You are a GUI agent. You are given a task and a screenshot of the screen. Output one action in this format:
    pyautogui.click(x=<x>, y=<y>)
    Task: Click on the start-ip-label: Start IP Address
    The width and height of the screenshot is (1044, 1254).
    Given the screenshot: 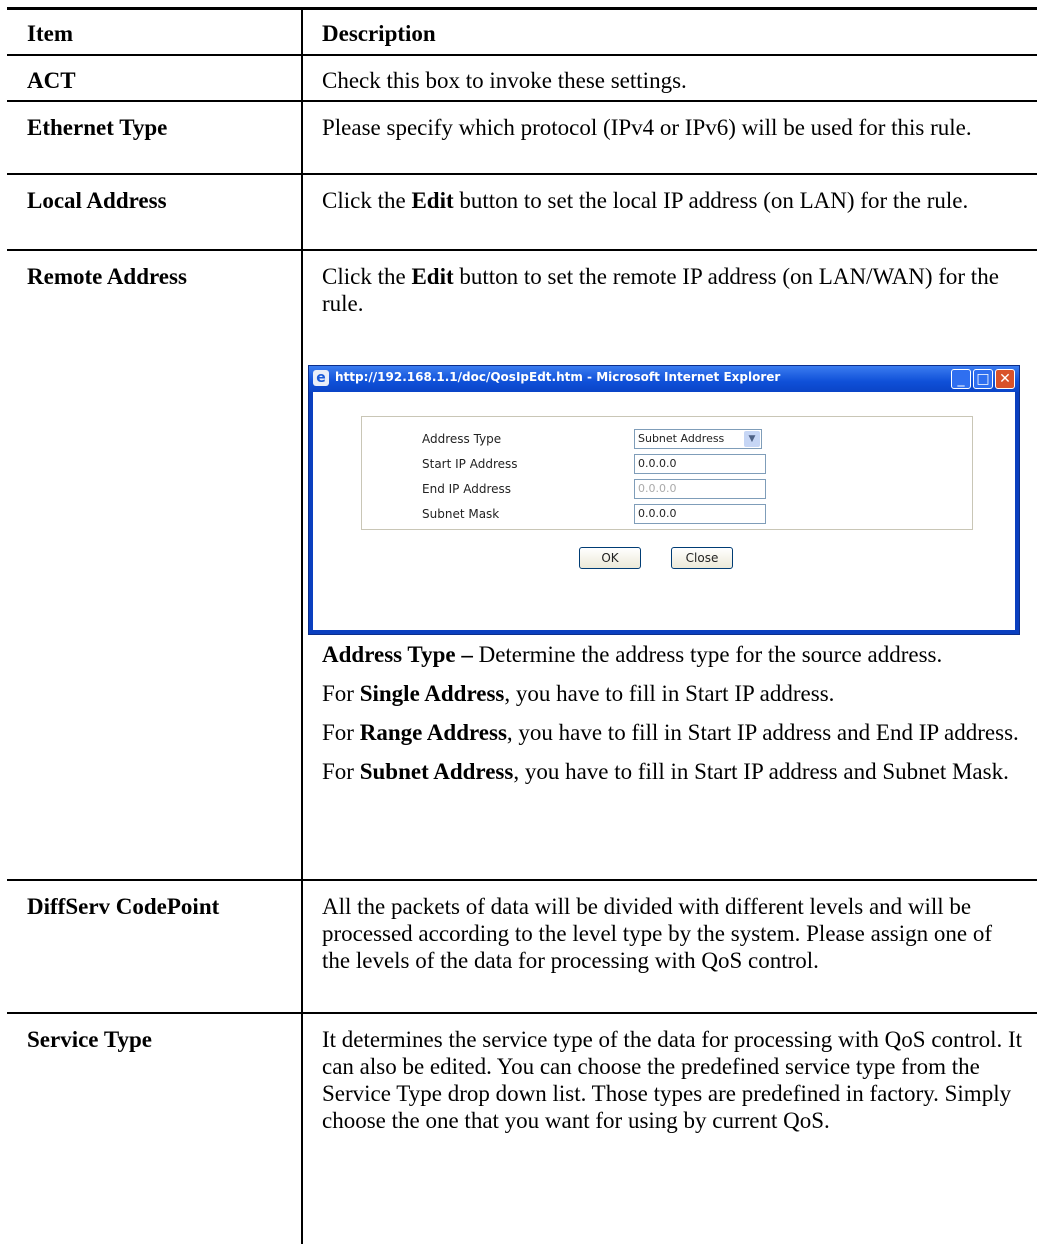 What is the action you would take?
    pyautogui.click(x=470, y=464)
    